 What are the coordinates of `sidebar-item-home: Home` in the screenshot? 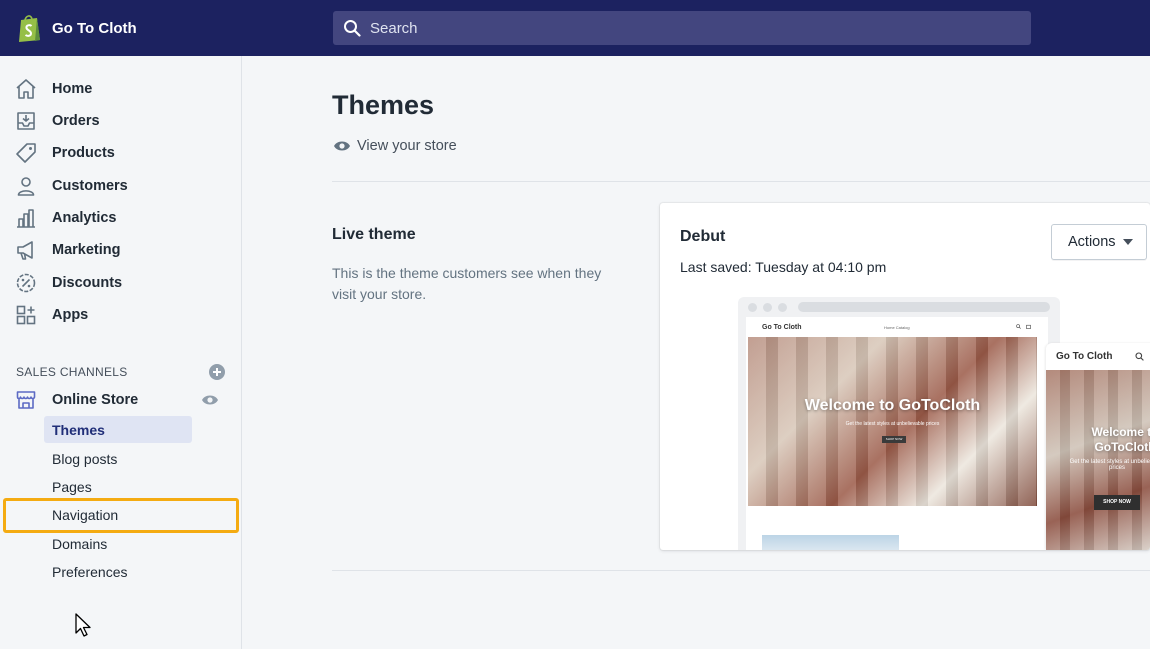 It's located at (120, 89).